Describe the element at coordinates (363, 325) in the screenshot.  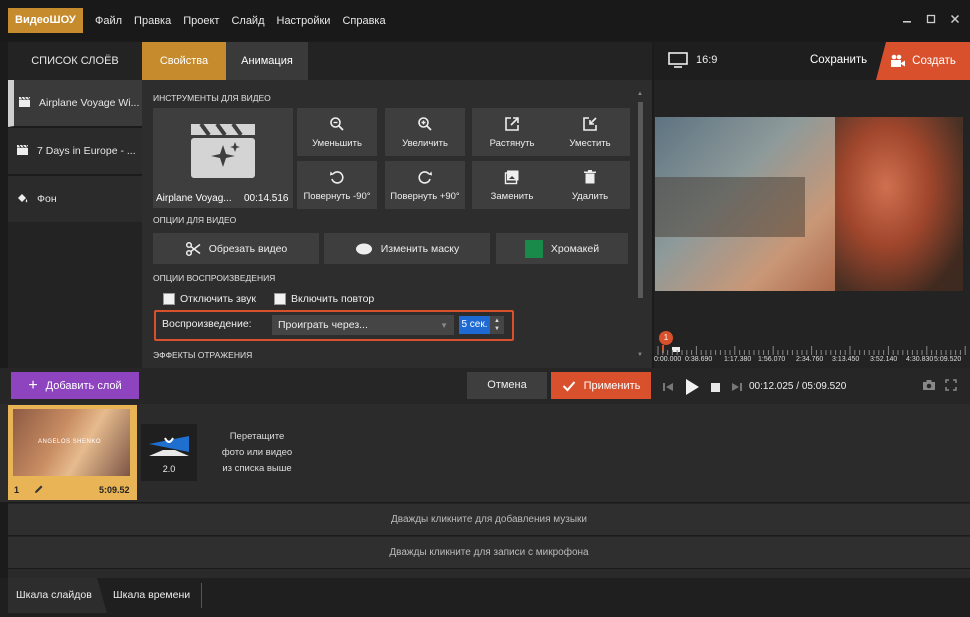
I see `playback-mode-select: Проиграть через... ▼` at that location.